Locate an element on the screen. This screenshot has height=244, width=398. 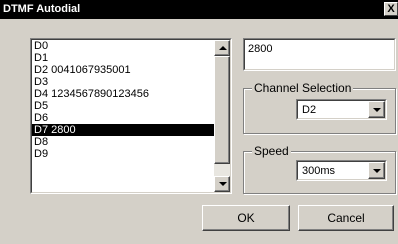
close-button: X is located at coordinates (391, 9).